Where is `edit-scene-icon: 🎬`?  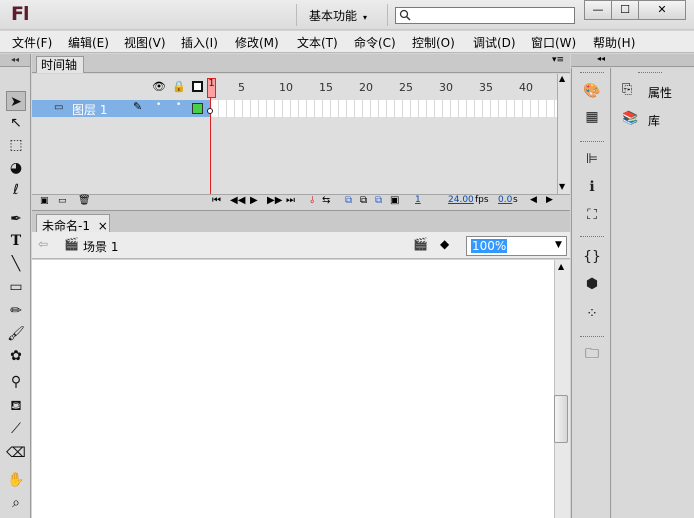 edit-scene-icon: 🎬 is located at coordinates (420, 244).